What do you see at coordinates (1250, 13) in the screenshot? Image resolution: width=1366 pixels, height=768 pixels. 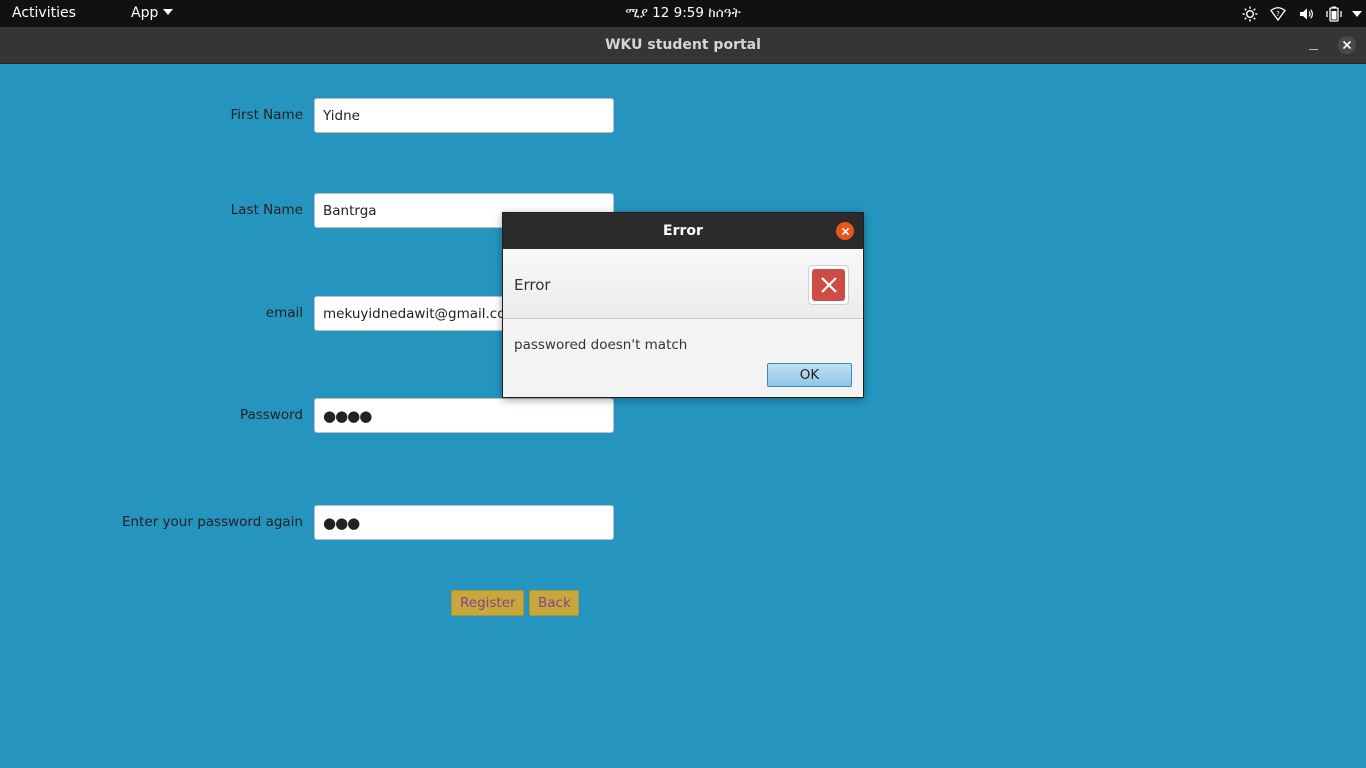 I see `brightness-icon` at bounding box center [1250, 13].